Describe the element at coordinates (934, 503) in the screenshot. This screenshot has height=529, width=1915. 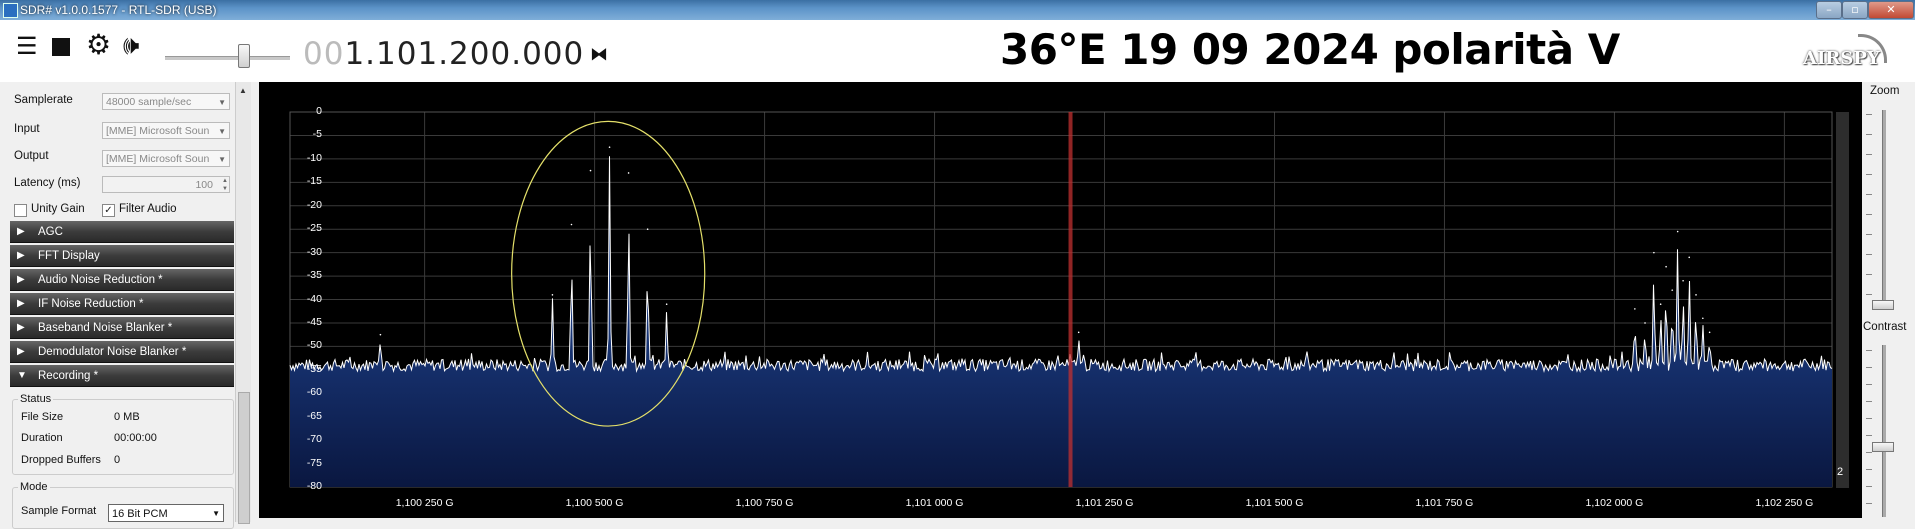
I see `x-tick-label: 1,101 000 G` at that location.